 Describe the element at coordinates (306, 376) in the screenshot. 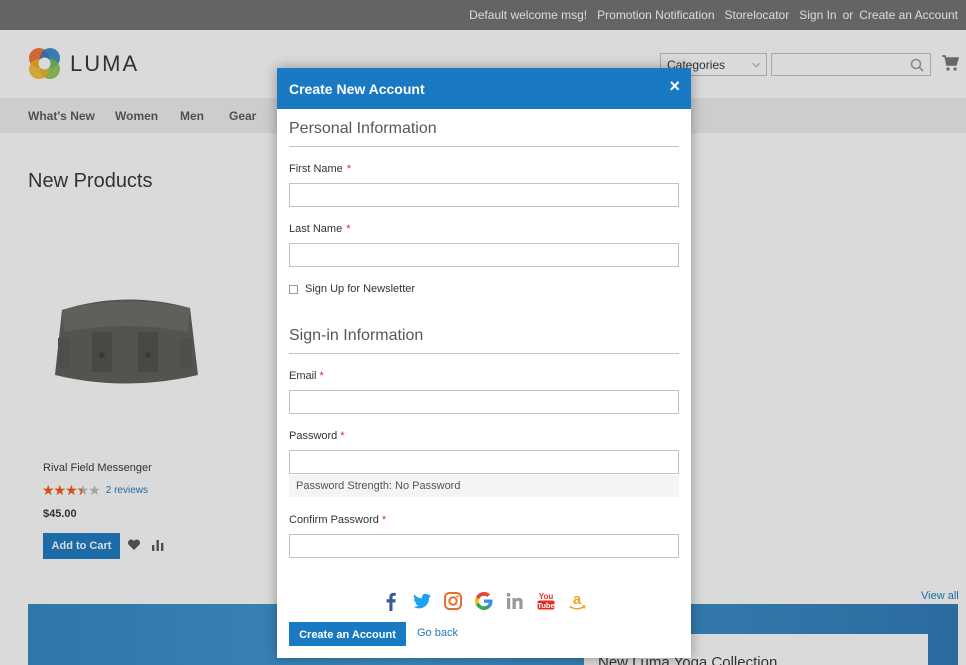

I see `email-label: Email *` at that location.